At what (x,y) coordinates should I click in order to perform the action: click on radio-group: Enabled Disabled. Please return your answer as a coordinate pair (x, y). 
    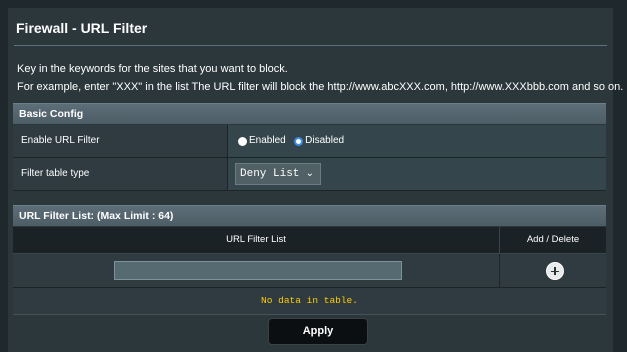
    Looking at the image, I should click on (293, 141).